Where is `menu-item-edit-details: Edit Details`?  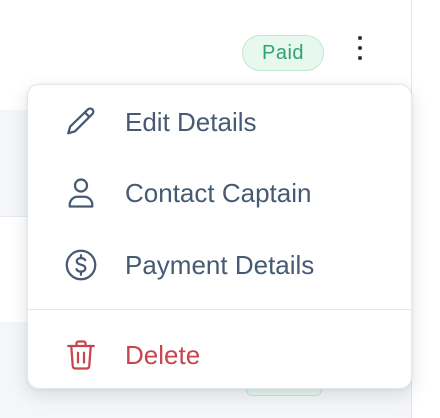
menu-item-edit-details: Edit Details is located at coordinates (219, 122).